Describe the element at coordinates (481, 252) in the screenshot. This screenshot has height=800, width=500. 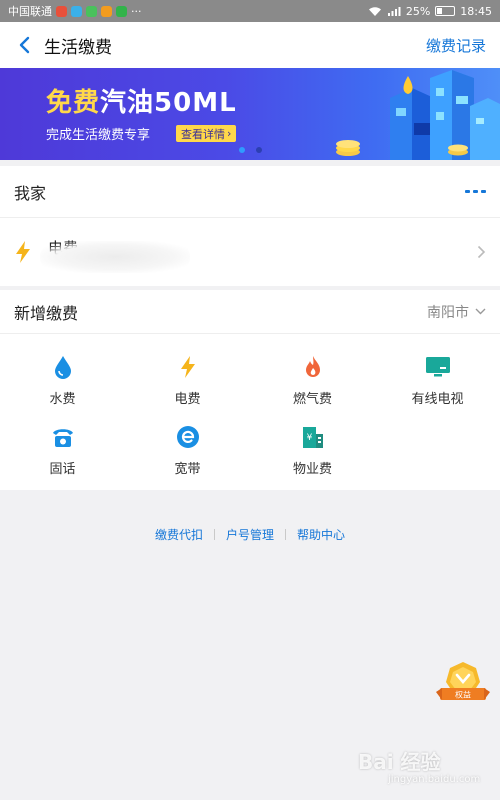
I see `chevron-right-icon` at that location.